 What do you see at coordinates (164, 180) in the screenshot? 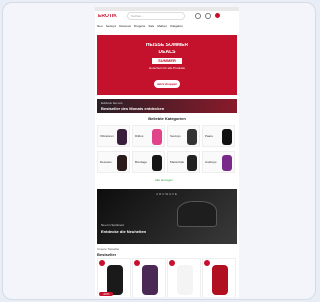
I see `show-all-link: Alle anzeigen` at bounding box center [164, 180].